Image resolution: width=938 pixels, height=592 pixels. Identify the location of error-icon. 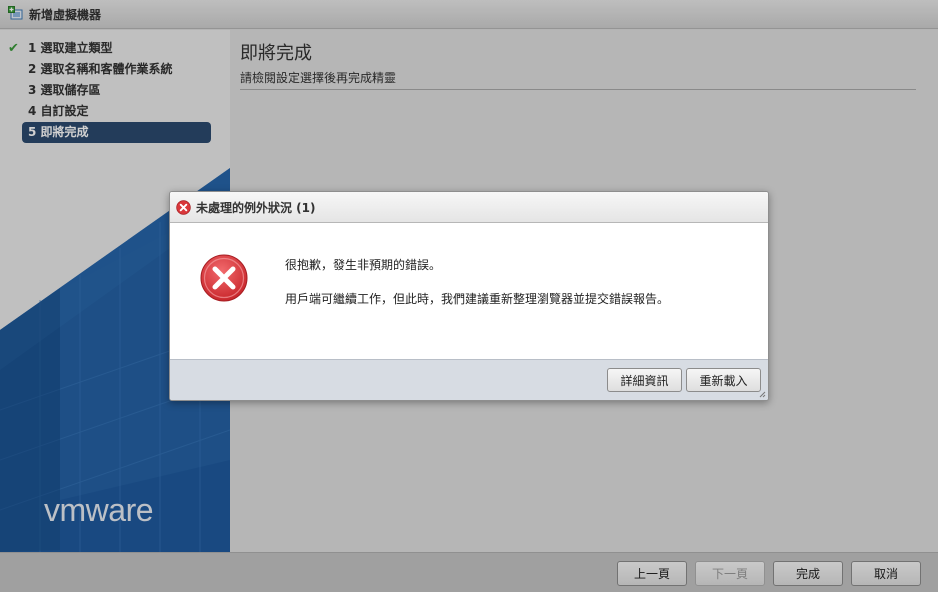
(183, 207).